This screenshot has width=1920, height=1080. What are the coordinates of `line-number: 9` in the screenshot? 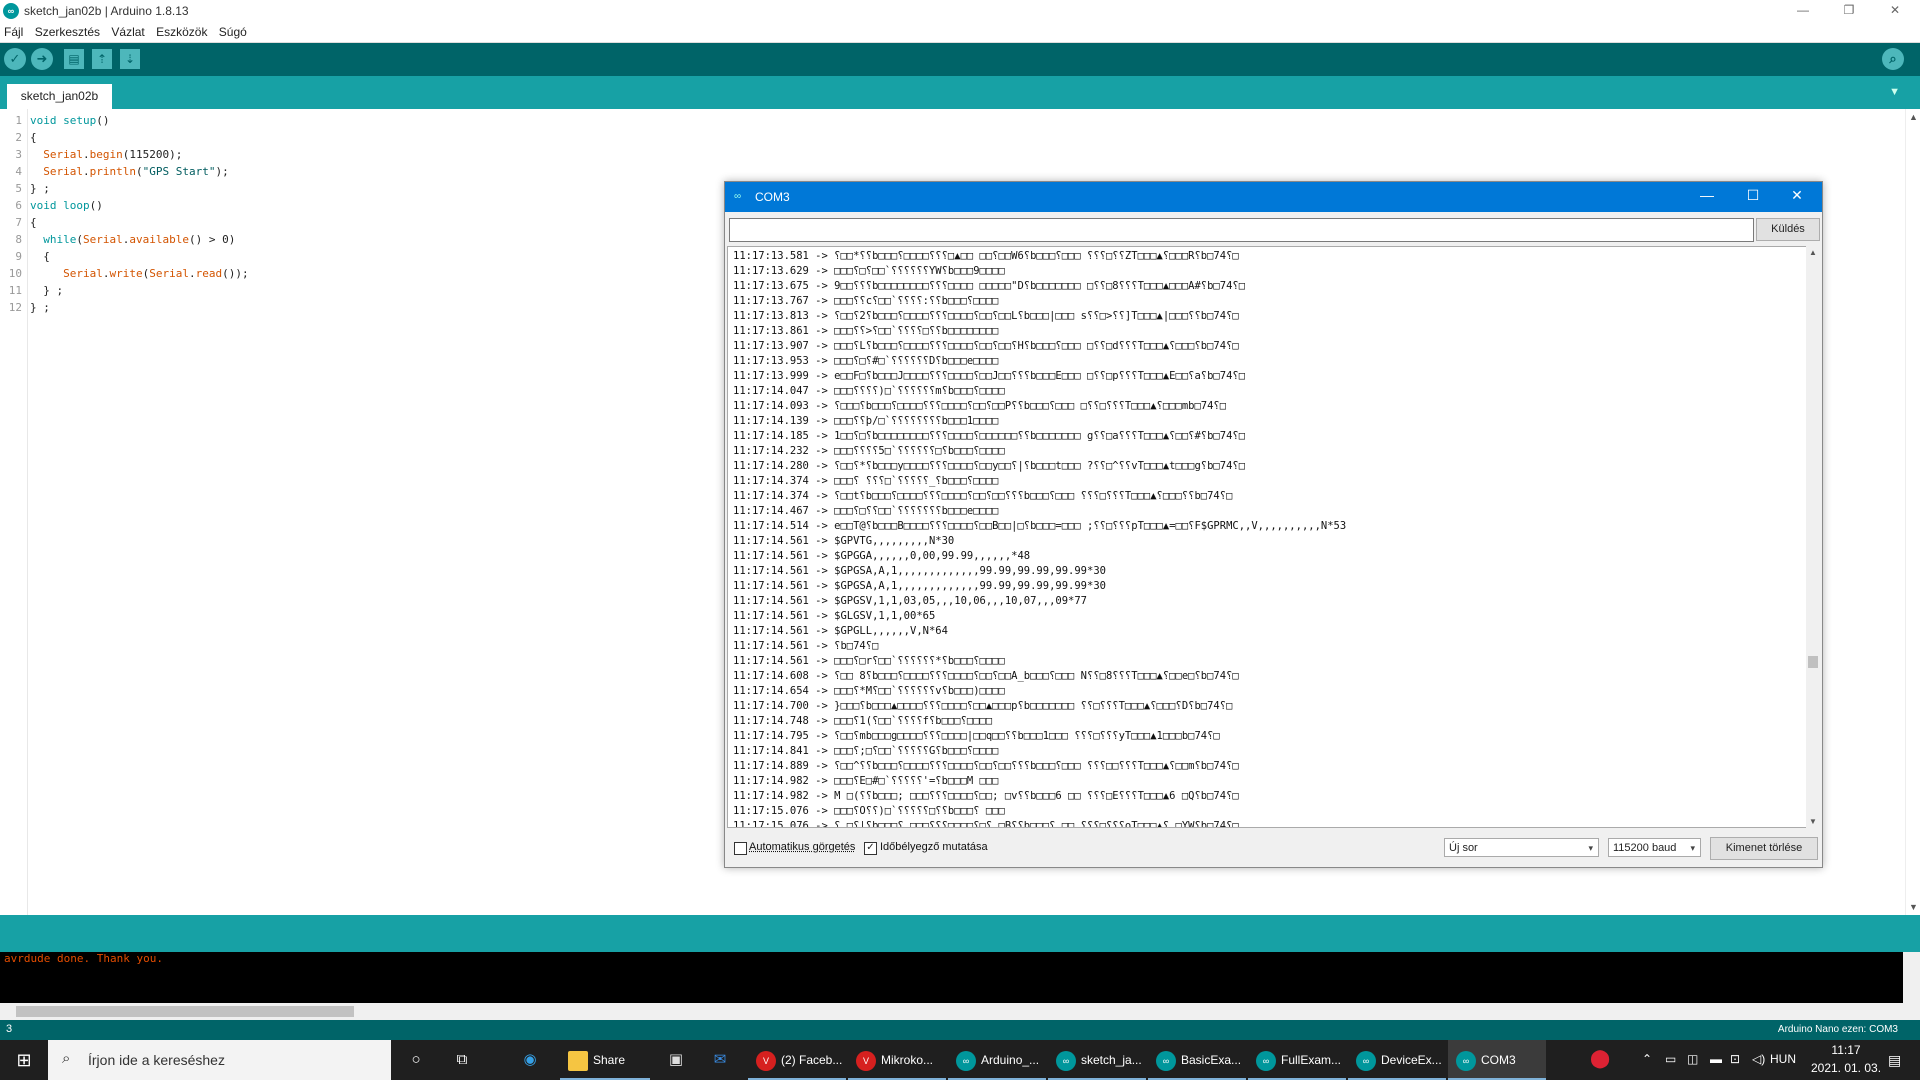 It's located at (18, 256).